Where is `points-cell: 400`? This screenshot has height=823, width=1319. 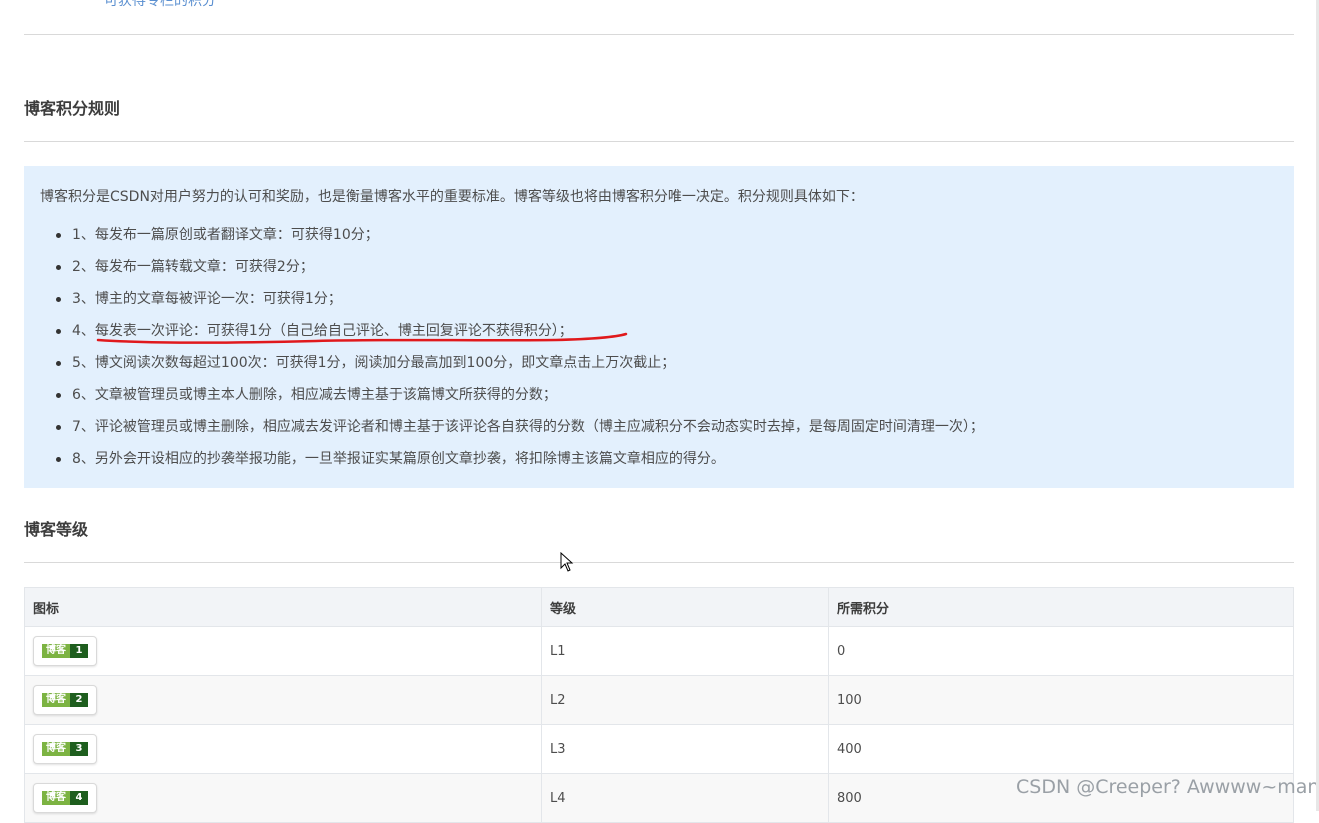 points-cell: 400 is located at coordinates (1061, 749).